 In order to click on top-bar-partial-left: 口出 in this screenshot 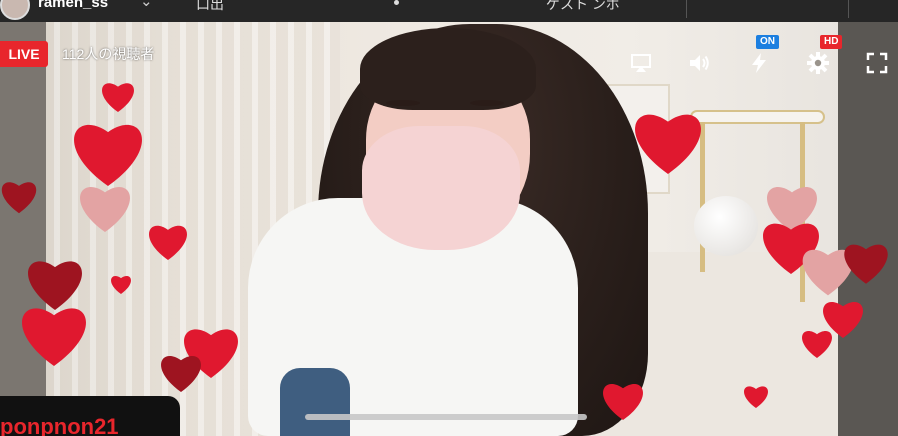, I will do `click(210, 6)`.